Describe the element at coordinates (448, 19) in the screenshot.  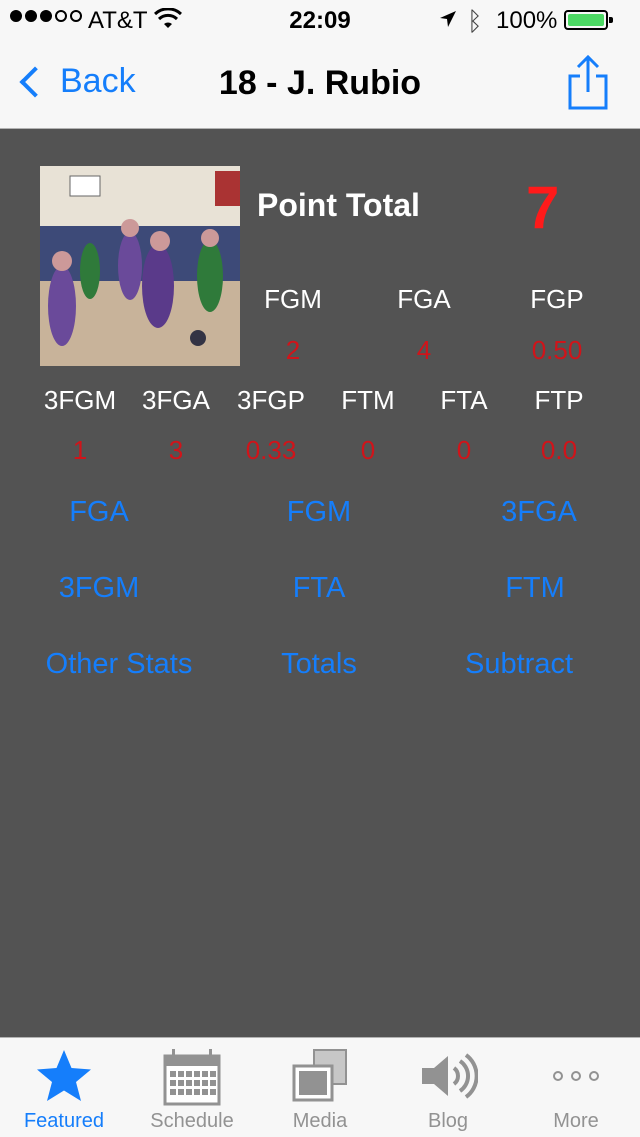
I see `location-arrow-icon` at that location.